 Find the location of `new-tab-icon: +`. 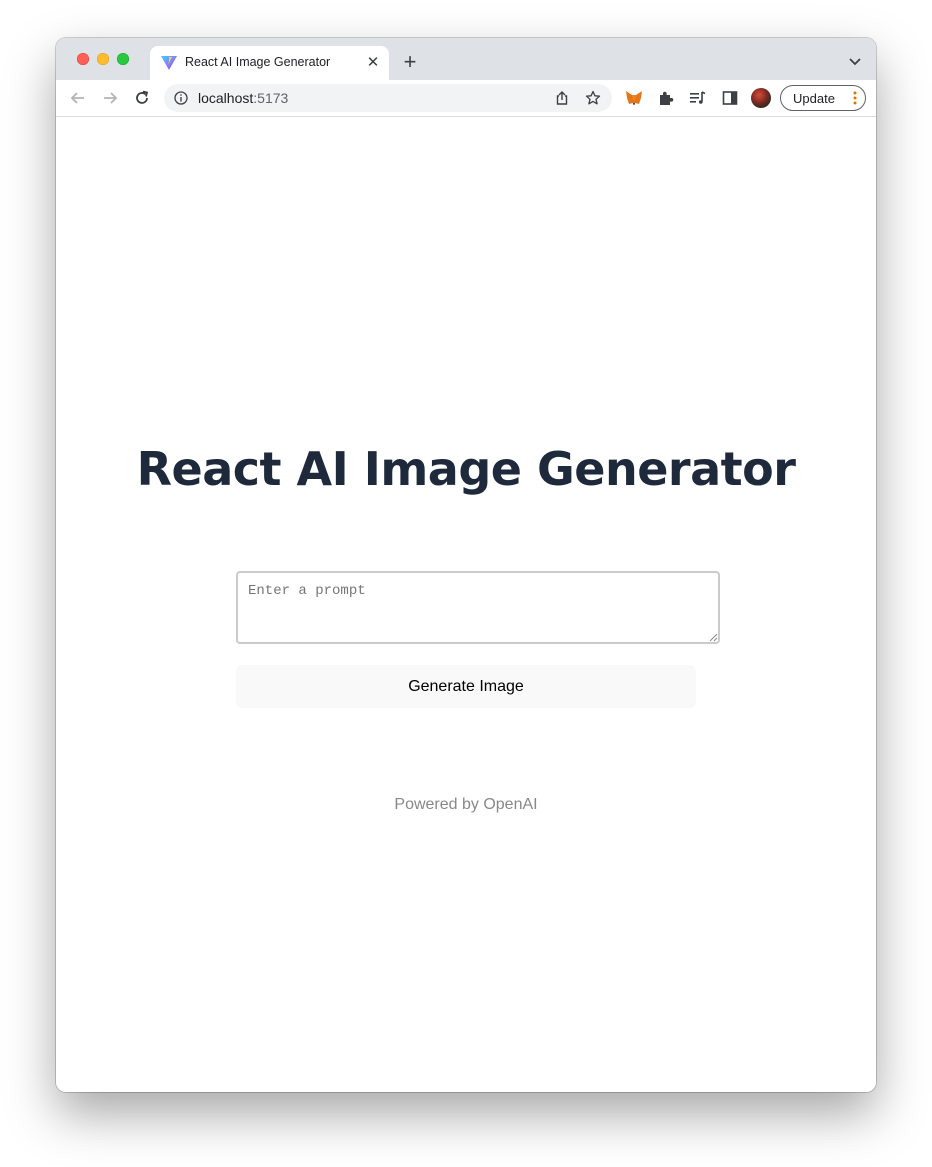

new-tab-icon: + is located at coordinates (410, 62).